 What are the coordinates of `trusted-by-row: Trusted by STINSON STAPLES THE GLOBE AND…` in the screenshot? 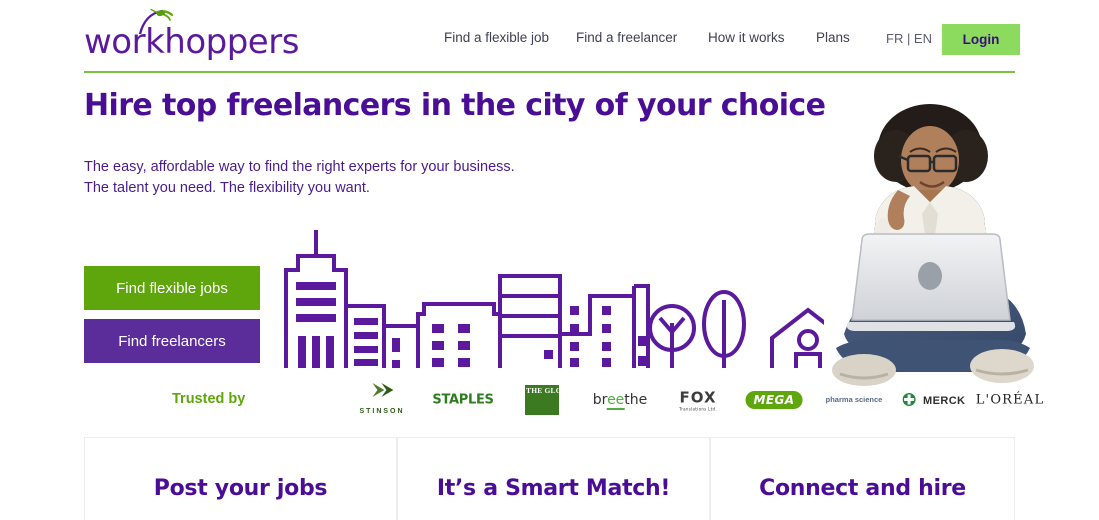 It's located at (563, 400).